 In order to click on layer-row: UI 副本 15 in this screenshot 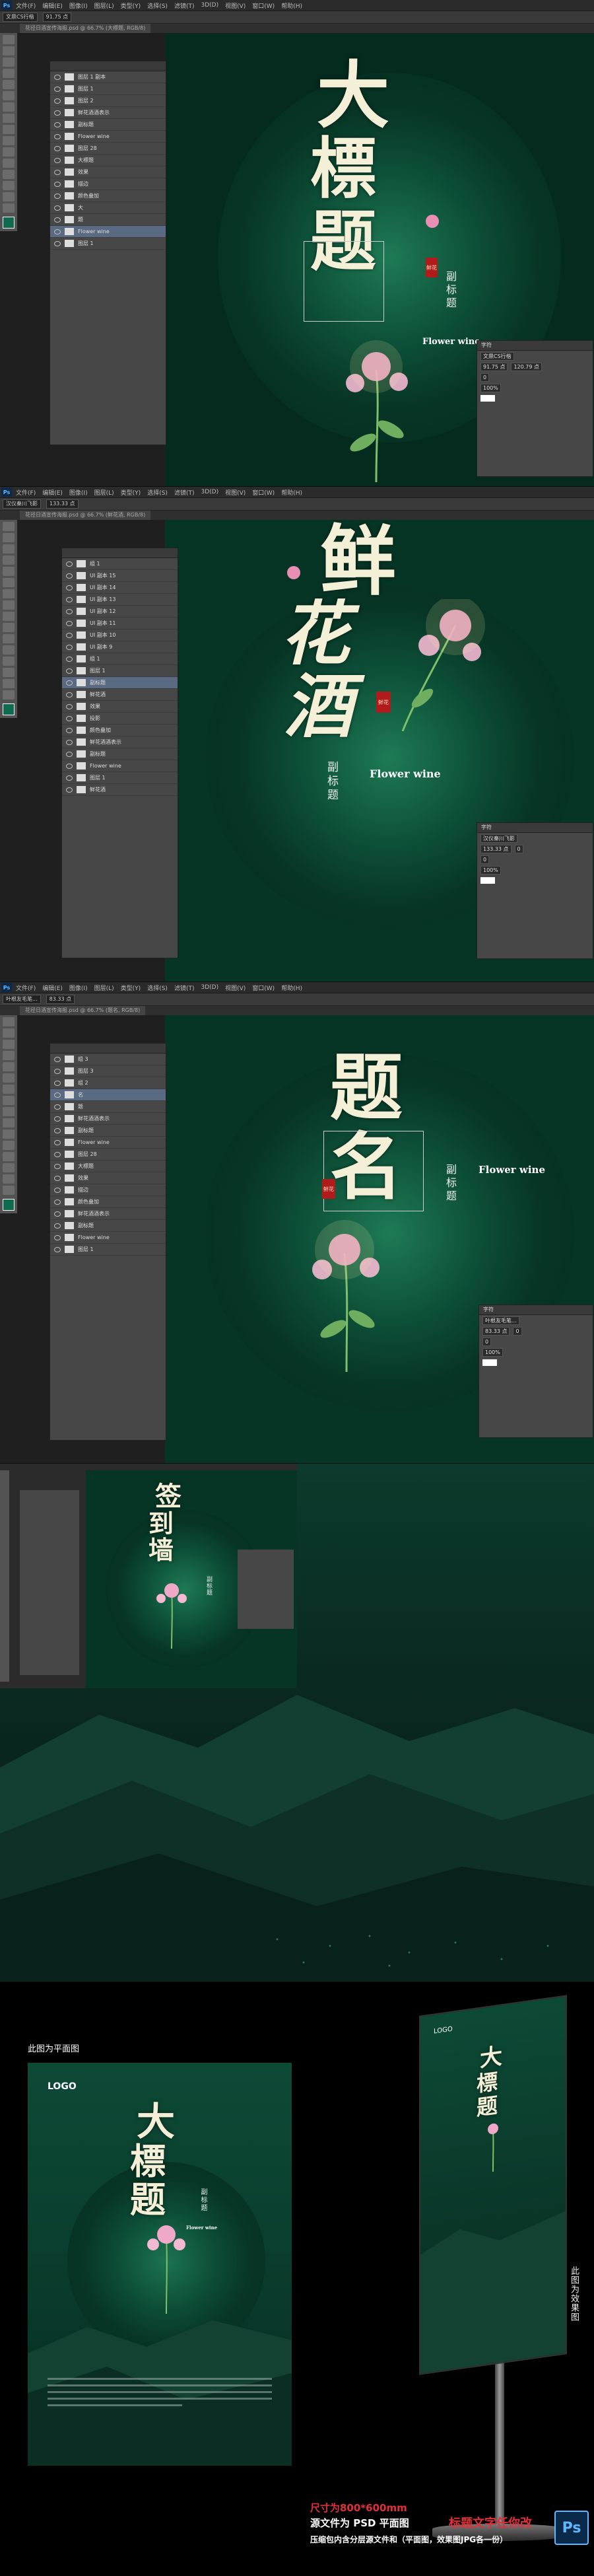, I will do `click(120, 576)`.